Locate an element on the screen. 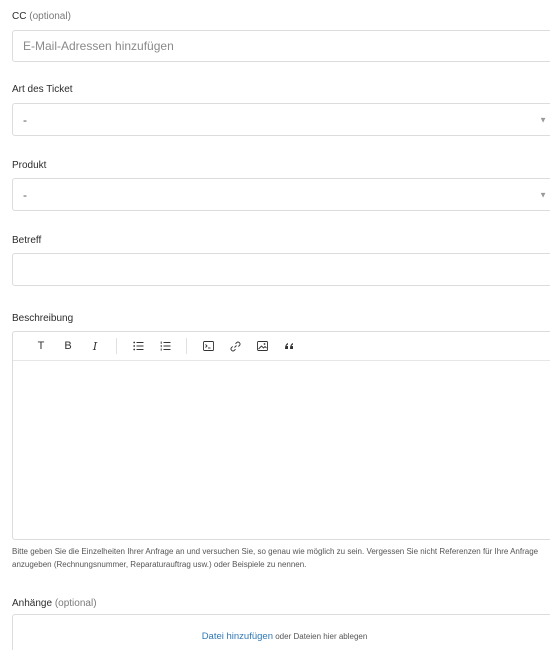 This screenshot has width=550, height=650. bold-button: B is located at coordinates (68, 346).